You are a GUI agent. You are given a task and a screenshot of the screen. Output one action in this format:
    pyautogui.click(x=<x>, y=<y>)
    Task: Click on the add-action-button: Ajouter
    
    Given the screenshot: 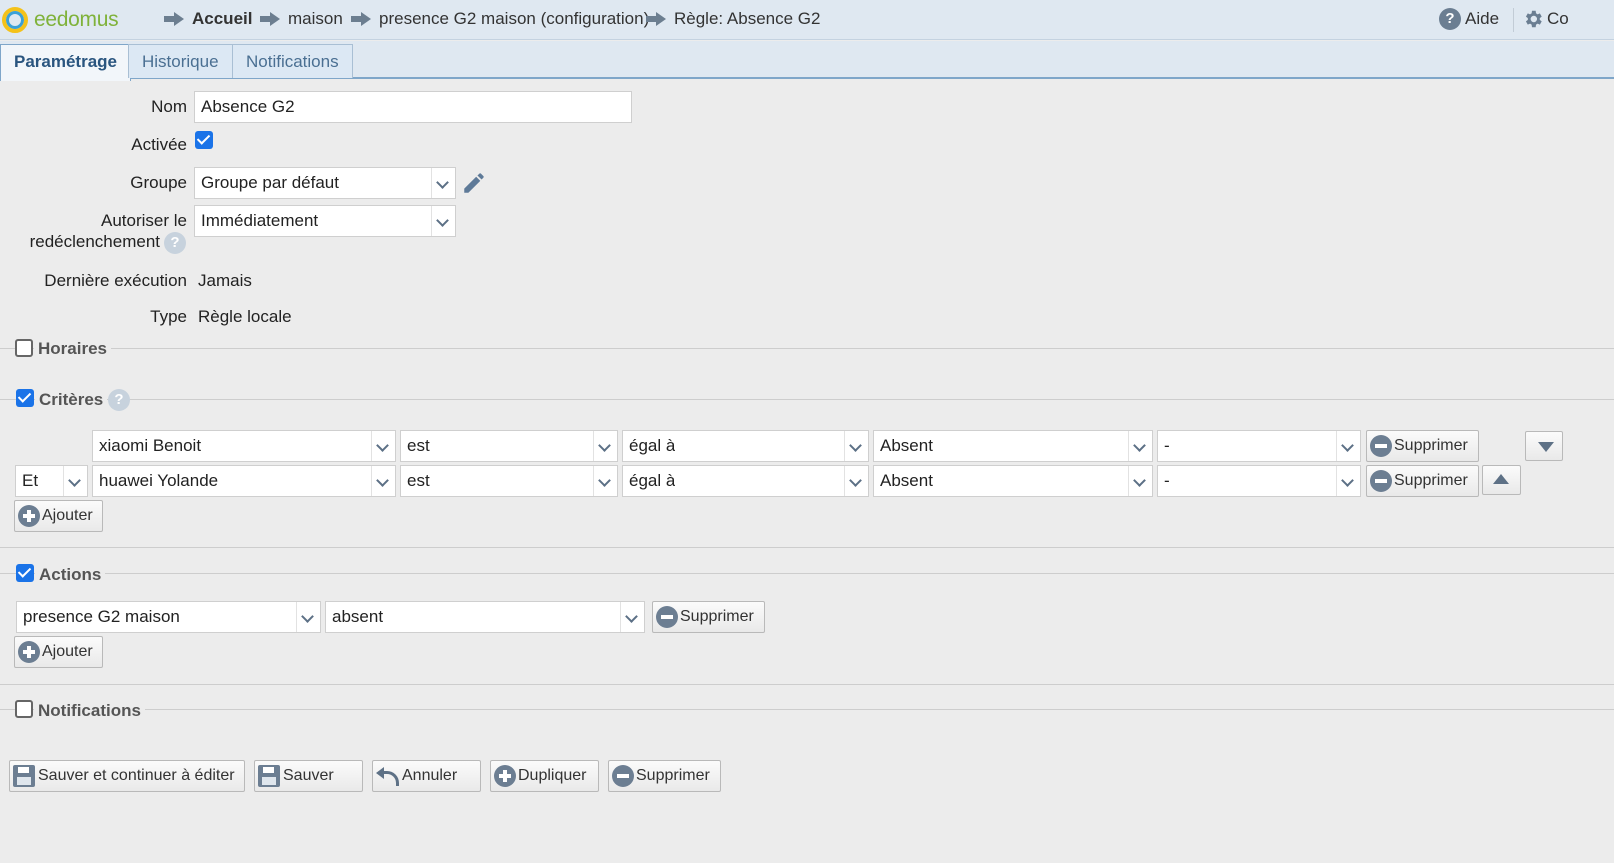 What is the action you would take?
    pyautogui.click(x=58, y=652)
    